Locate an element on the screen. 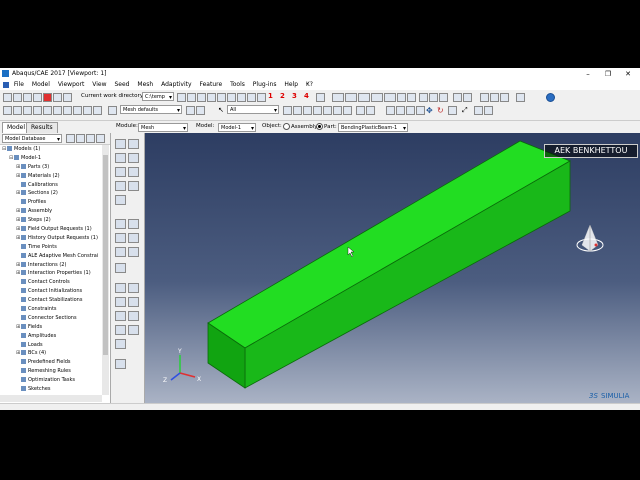 The image size is (640, 480). section-icon is located at coordinates (37, 110).